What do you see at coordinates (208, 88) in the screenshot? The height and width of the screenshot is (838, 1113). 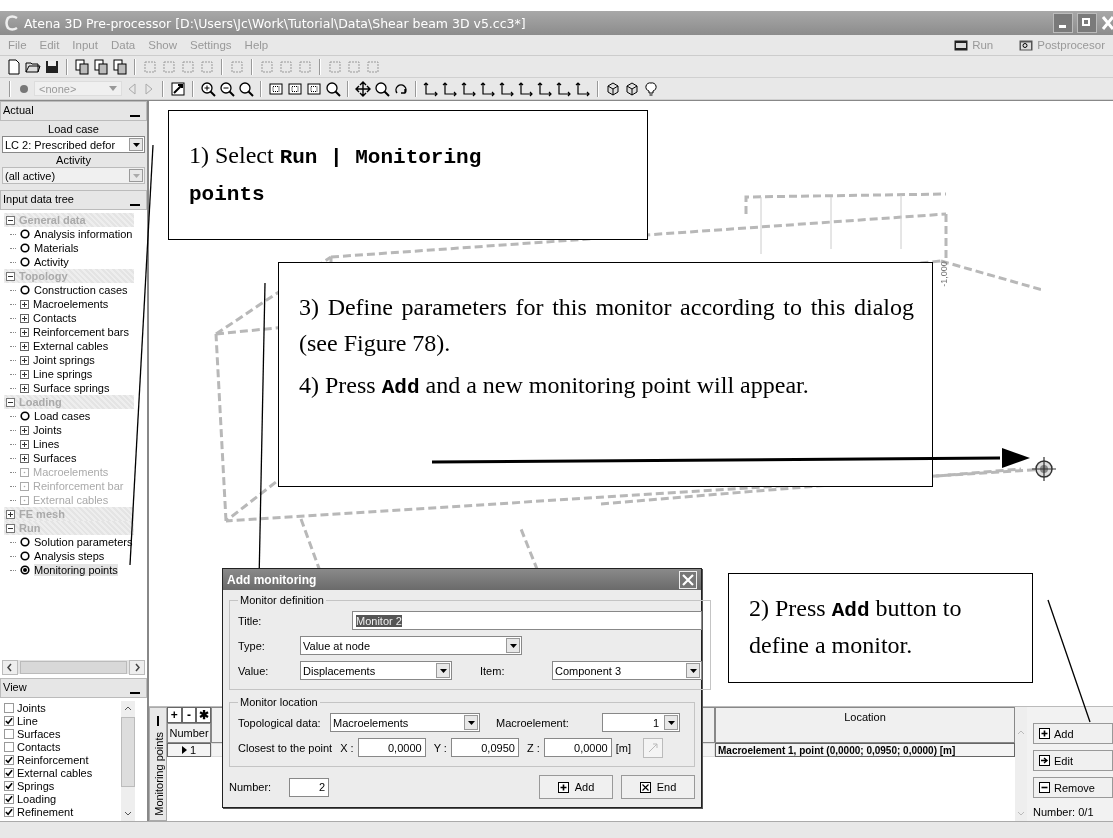 I see `zoom-in-icon` at bounding box center [208, 88].